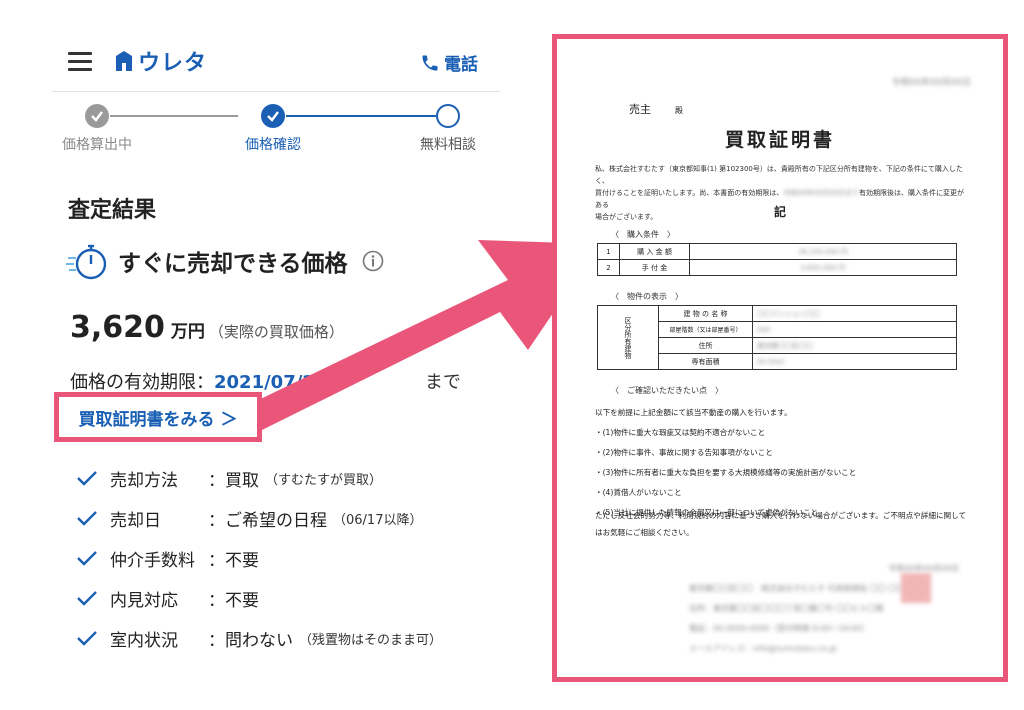 The image size is (1024, 710). What do you see at coordinates (705, 329) in the screenshot?
I see `table-cell: 部屋階数（又は部屋番号）` at bounding box center [705, 329].